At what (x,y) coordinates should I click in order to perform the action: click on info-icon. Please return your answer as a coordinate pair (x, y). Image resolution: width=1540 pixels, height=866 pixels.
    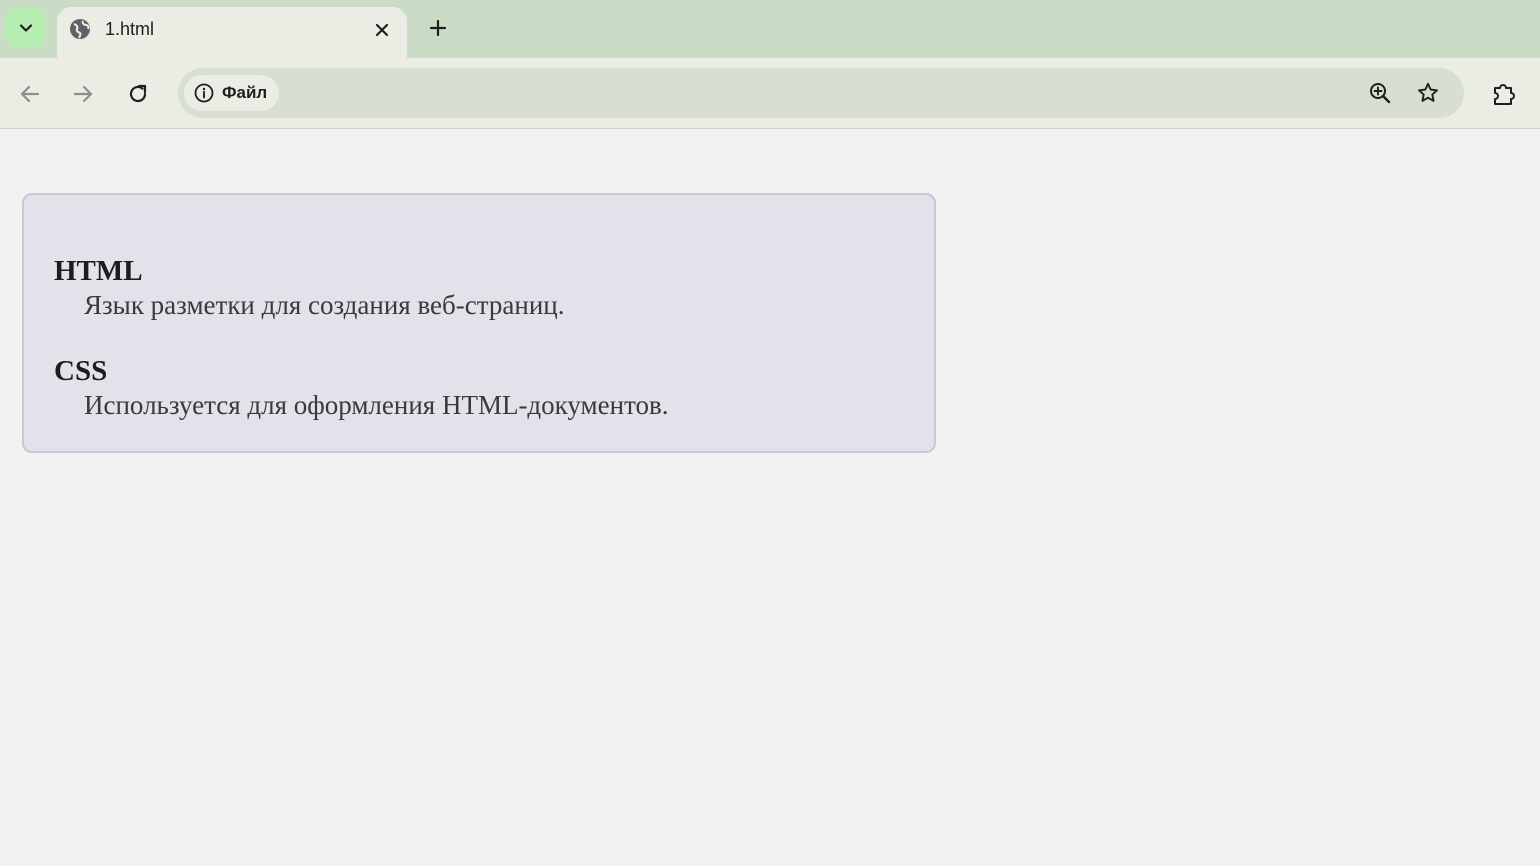
    Looking at the image, I should click on (204, 93).